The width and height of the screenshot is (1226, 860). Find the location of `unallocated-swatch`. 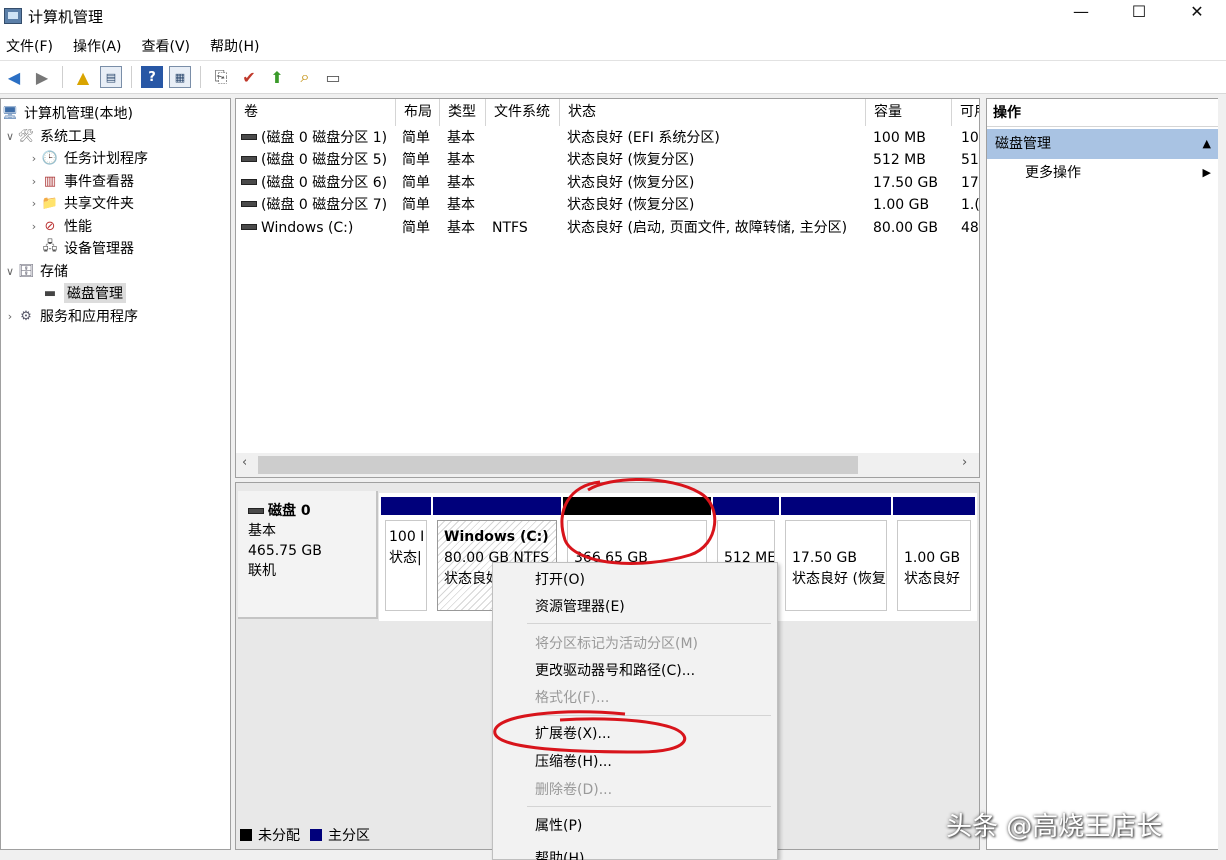

unallocated-swatch is located at coordinates (246, 835).